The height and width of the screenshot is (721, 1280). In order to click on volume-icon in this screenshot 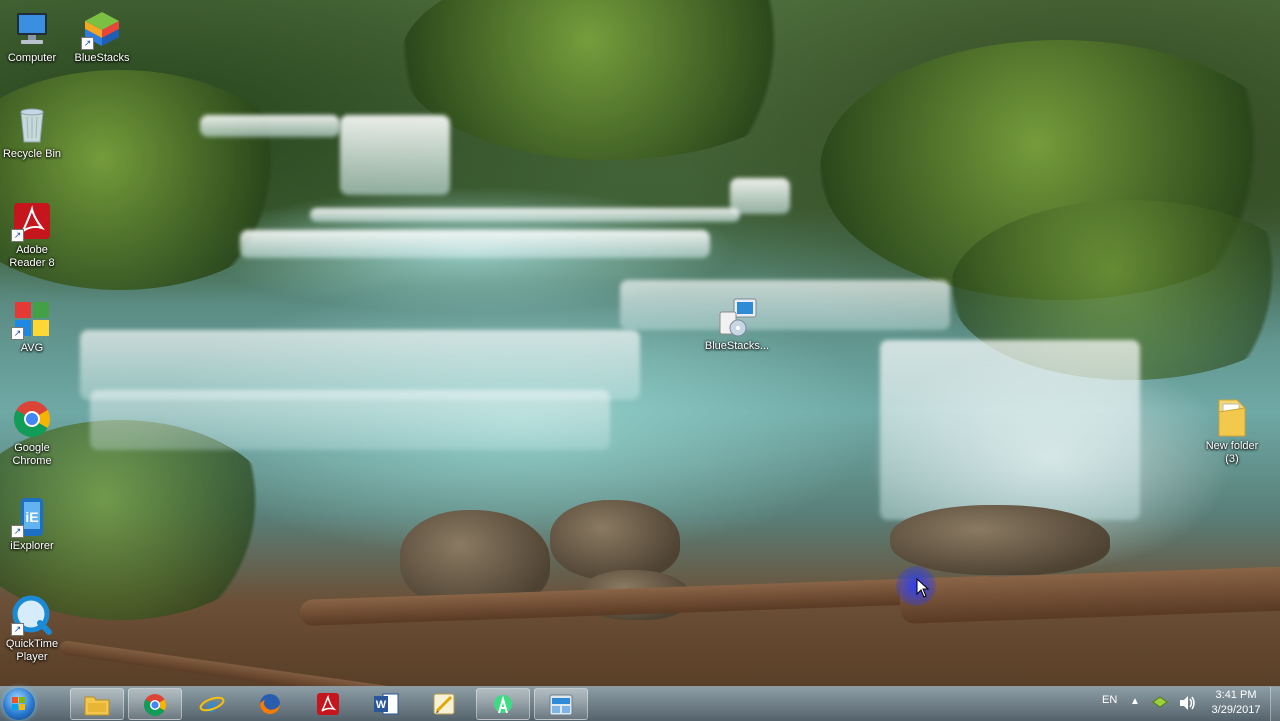, I will do `click(1187, 705)`.